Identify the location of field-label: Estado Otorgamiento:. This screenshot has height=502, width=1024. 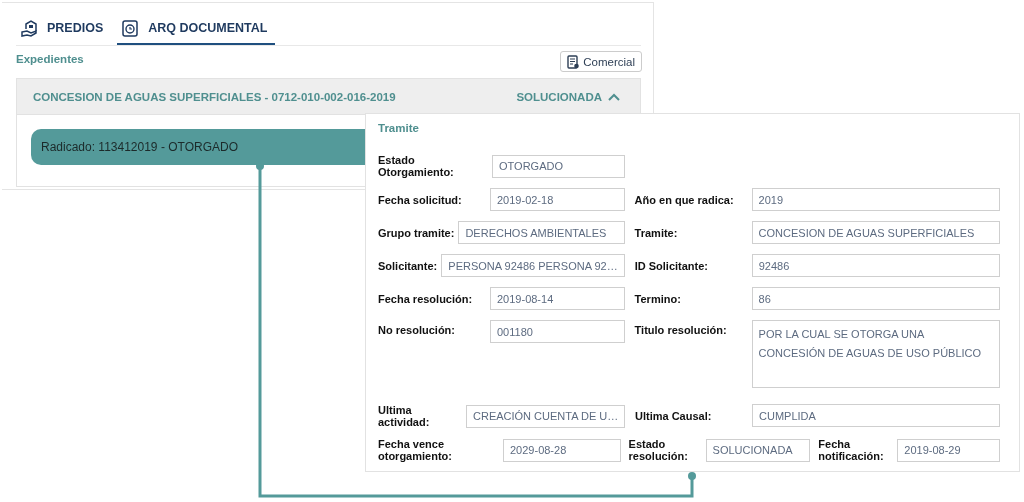
(416, 166).